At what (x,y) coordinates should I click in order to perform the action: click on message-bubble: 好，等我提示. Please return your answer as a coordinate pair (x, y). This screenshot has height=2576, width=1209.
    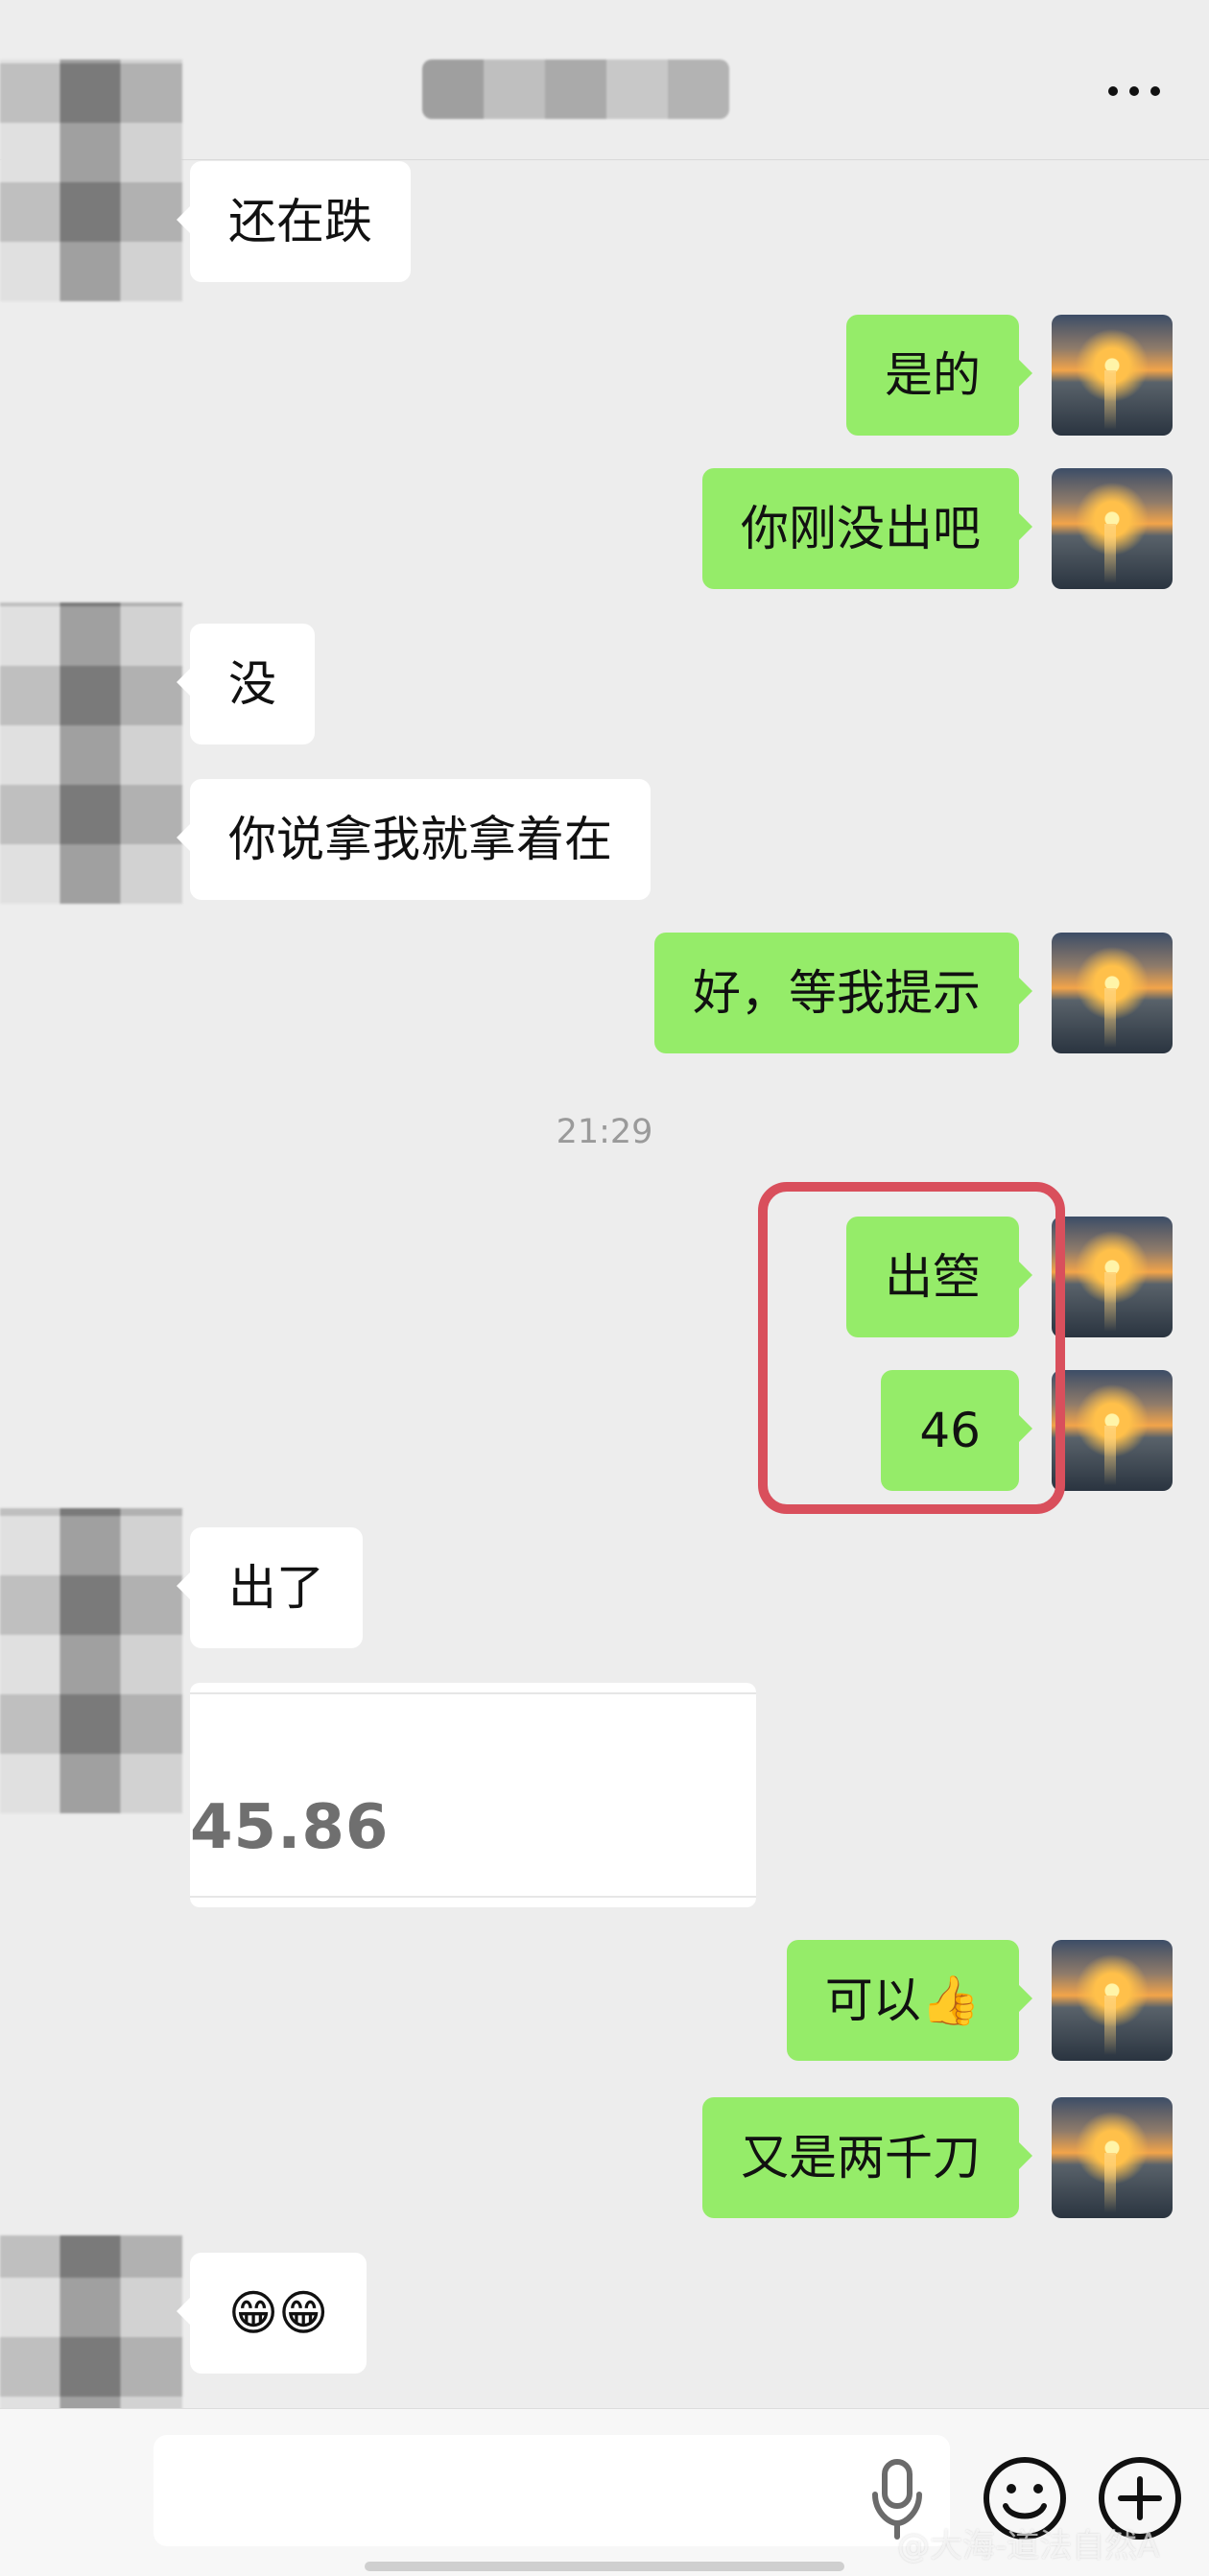
    Looking at the image, I should click on (843, 993).